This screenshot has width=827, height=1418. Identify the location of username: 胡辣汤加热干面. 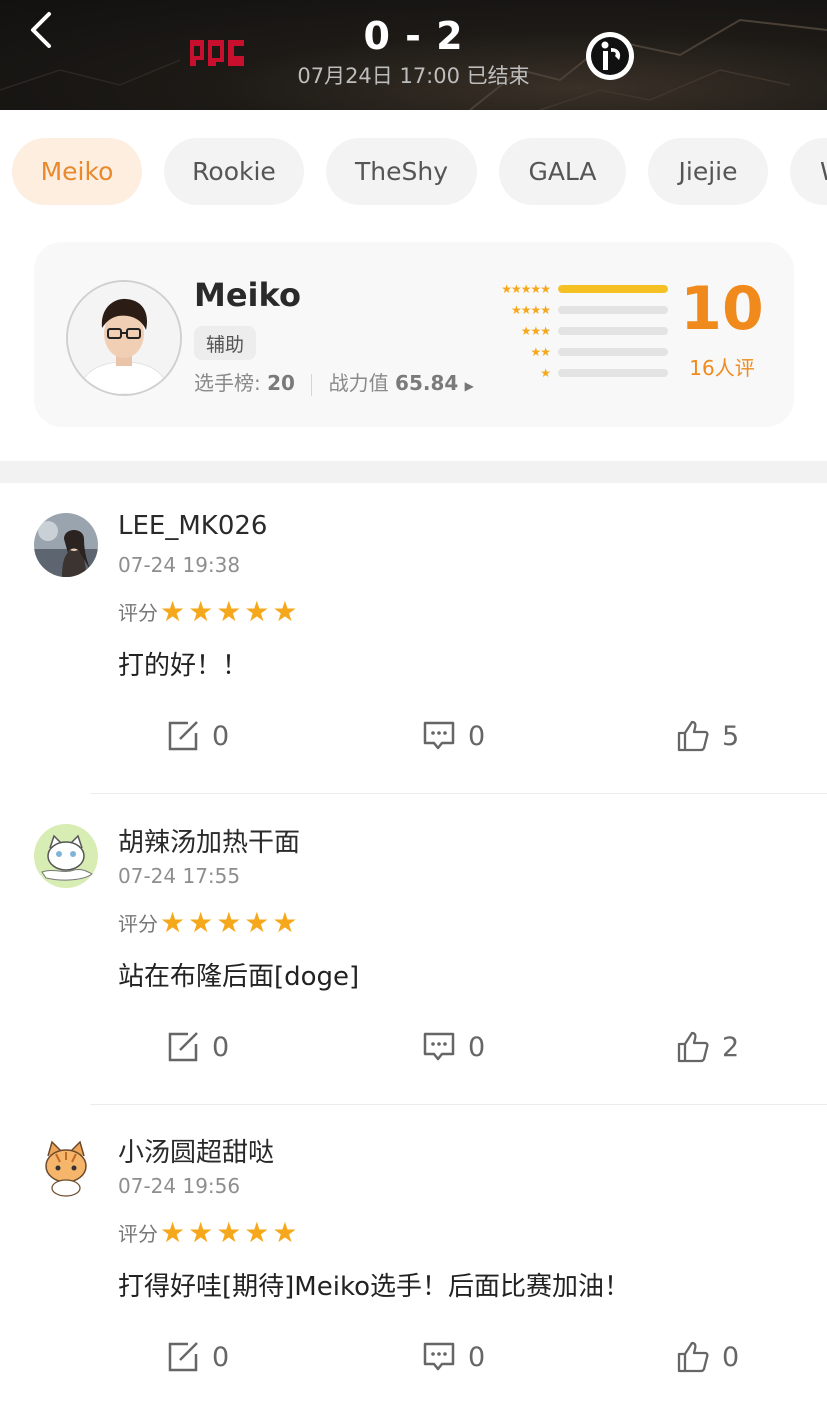
(209, 840).